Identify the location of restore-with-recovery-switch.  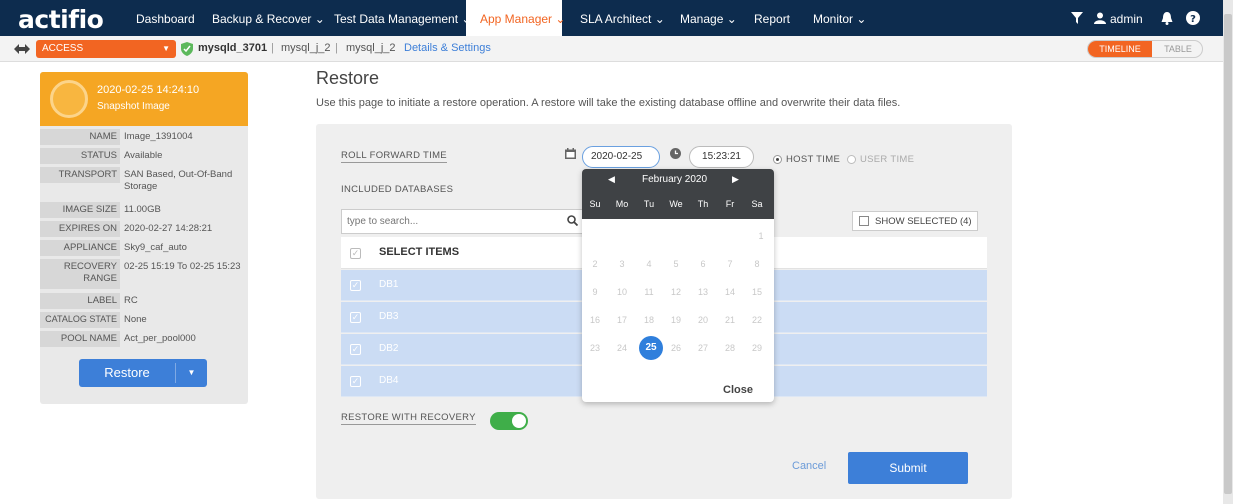
(509, 421).